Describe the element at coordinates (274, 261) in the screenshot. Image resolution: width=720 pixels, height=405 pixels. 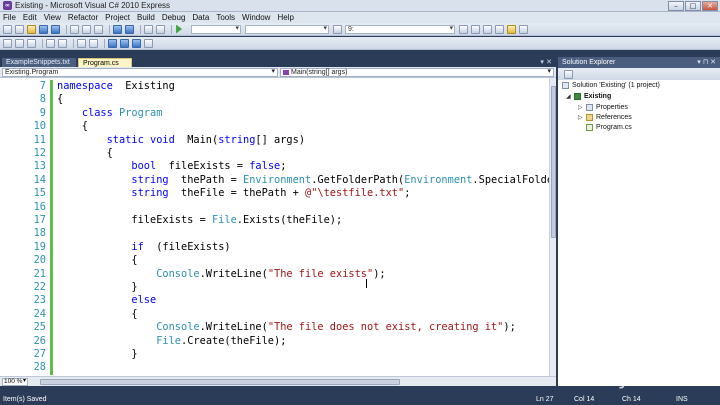
I see `code-line: 20 {` at that location.